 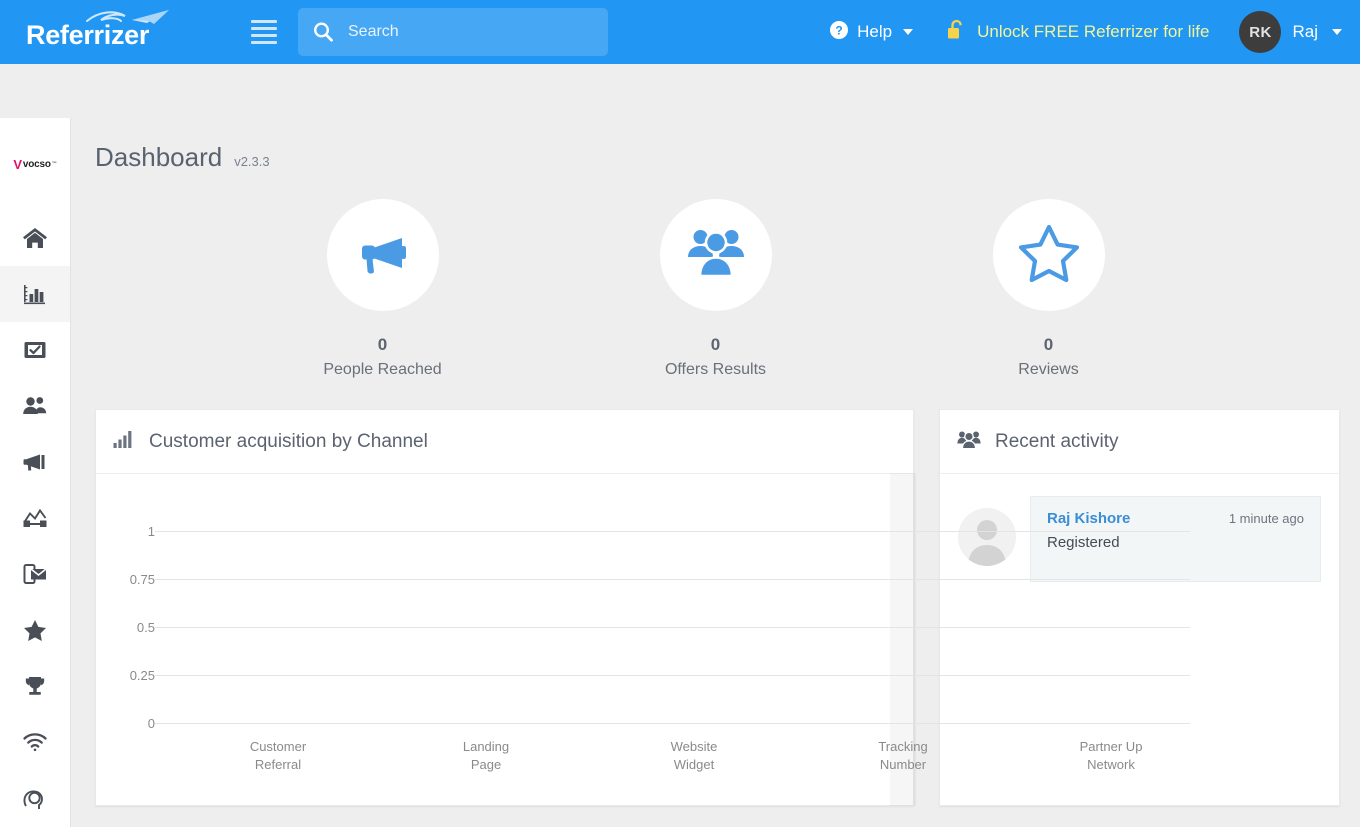 I want to click on analytics-graph-icon, so click(x=35, y=518).